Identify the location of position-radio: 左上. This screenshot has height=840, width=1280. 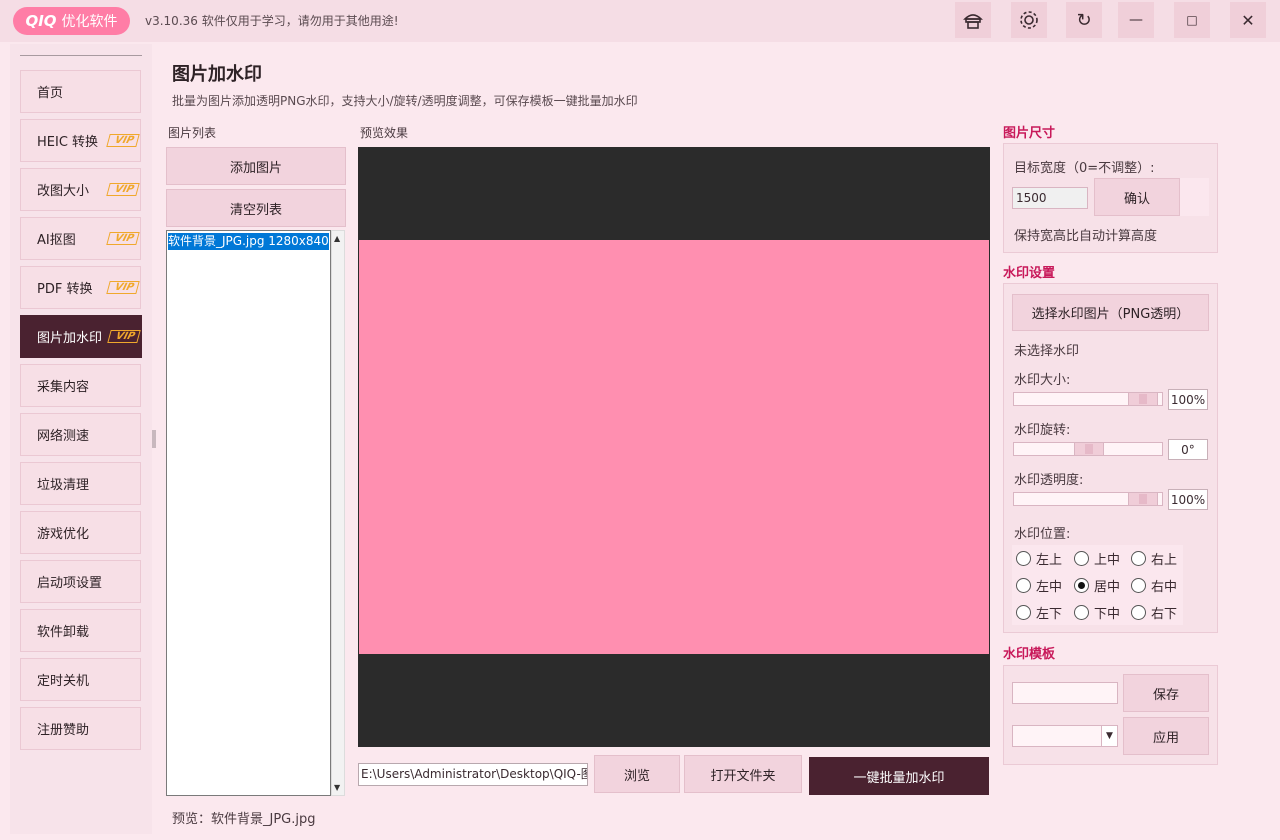
(1039, 558).